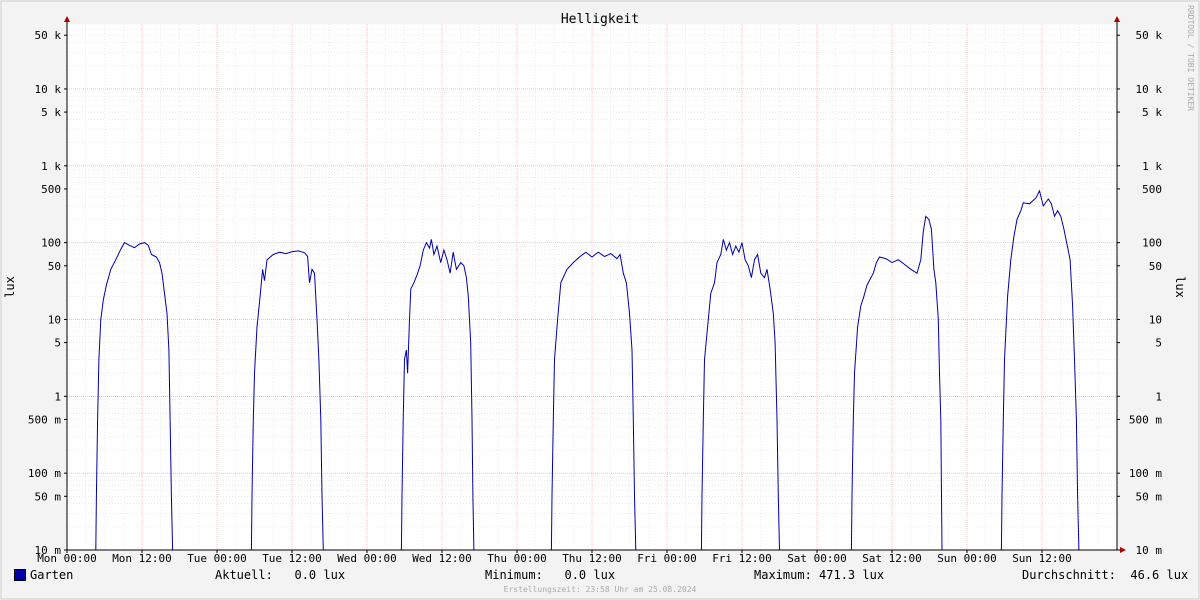 The height and width of the screenshot is (600, 1200). What do you see at coordinates (20, 575) in the screenshot?
I see `legend-swatch-garten` at bounding box center [20, 575].